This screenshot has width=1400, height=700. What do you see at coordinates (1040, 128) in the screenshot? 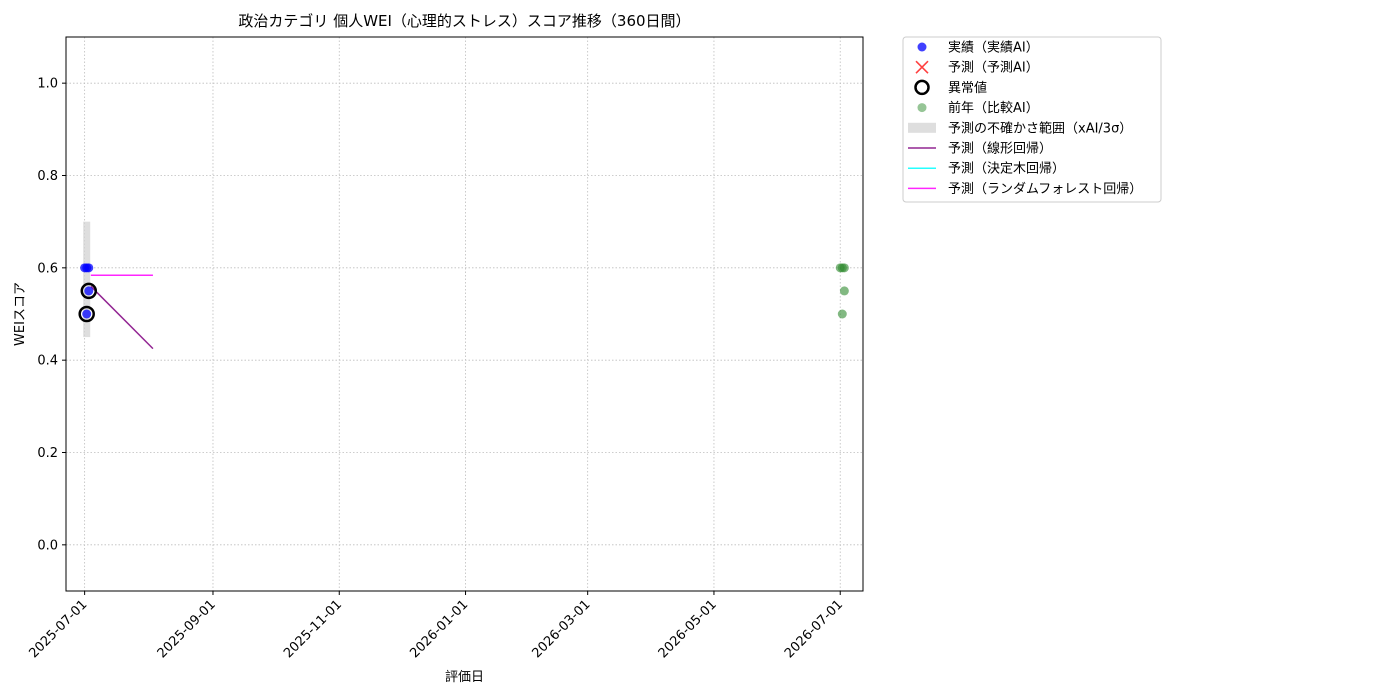
I see `legend-label-band: 予測の不確かさ範囲（xAI/3σ）` at bounding box center [1040, 128].